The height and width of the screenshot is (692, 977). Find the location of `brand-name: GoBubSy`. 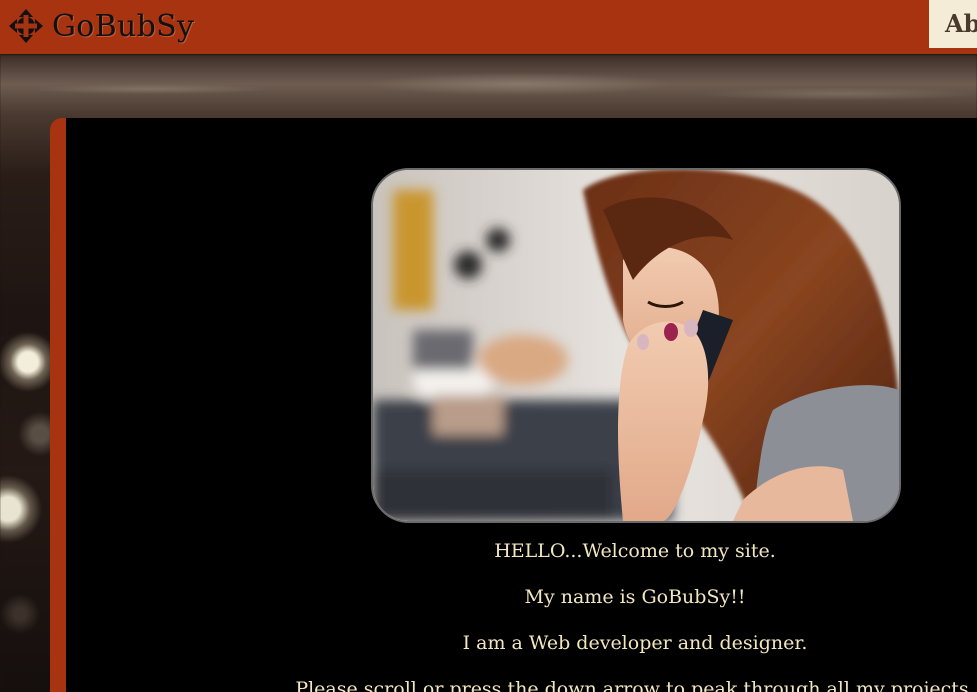

brand-name: GoBubSy is located at coordinates (123, 26).